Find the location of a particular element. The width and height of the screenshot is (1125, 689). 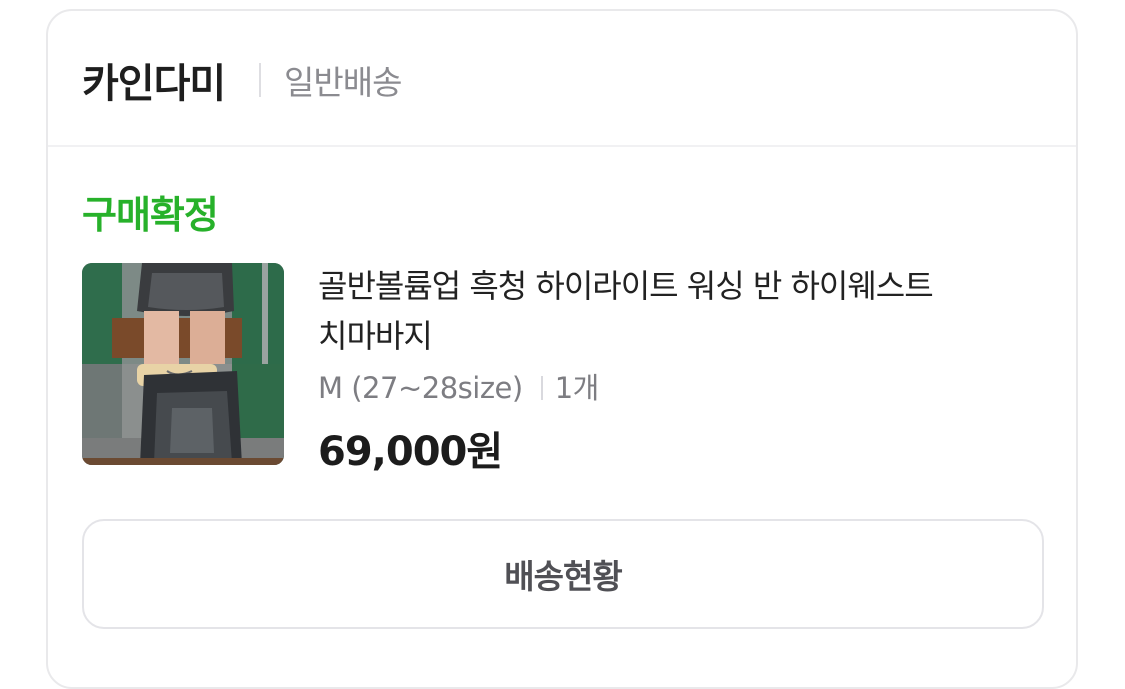

delivery-status-button: 배송현황 is located at coordinates (563, 574).